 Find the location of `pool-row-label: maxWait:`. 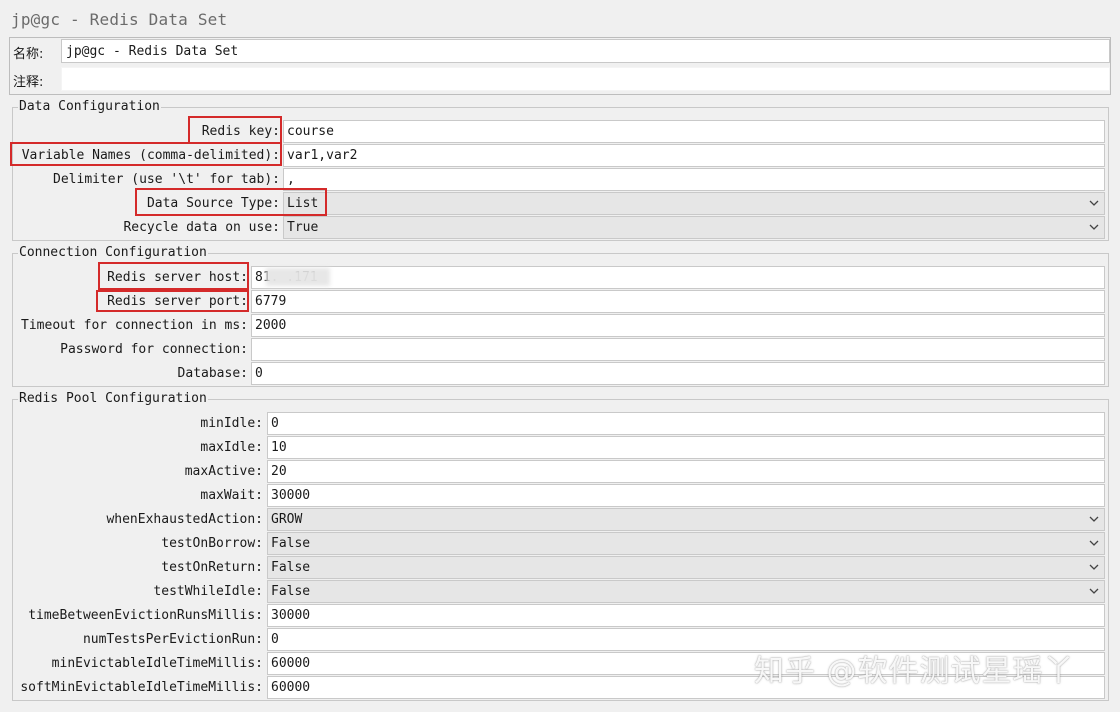

pool-row-label: maxWait: is located at coordinates (231, 495).